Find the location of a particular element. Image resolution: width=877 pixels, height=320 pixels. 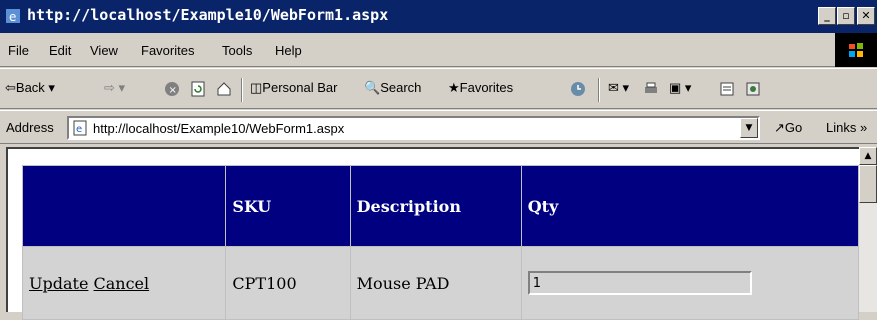

mail-button: ✉ ▾ is located at coordinates (618, 88).